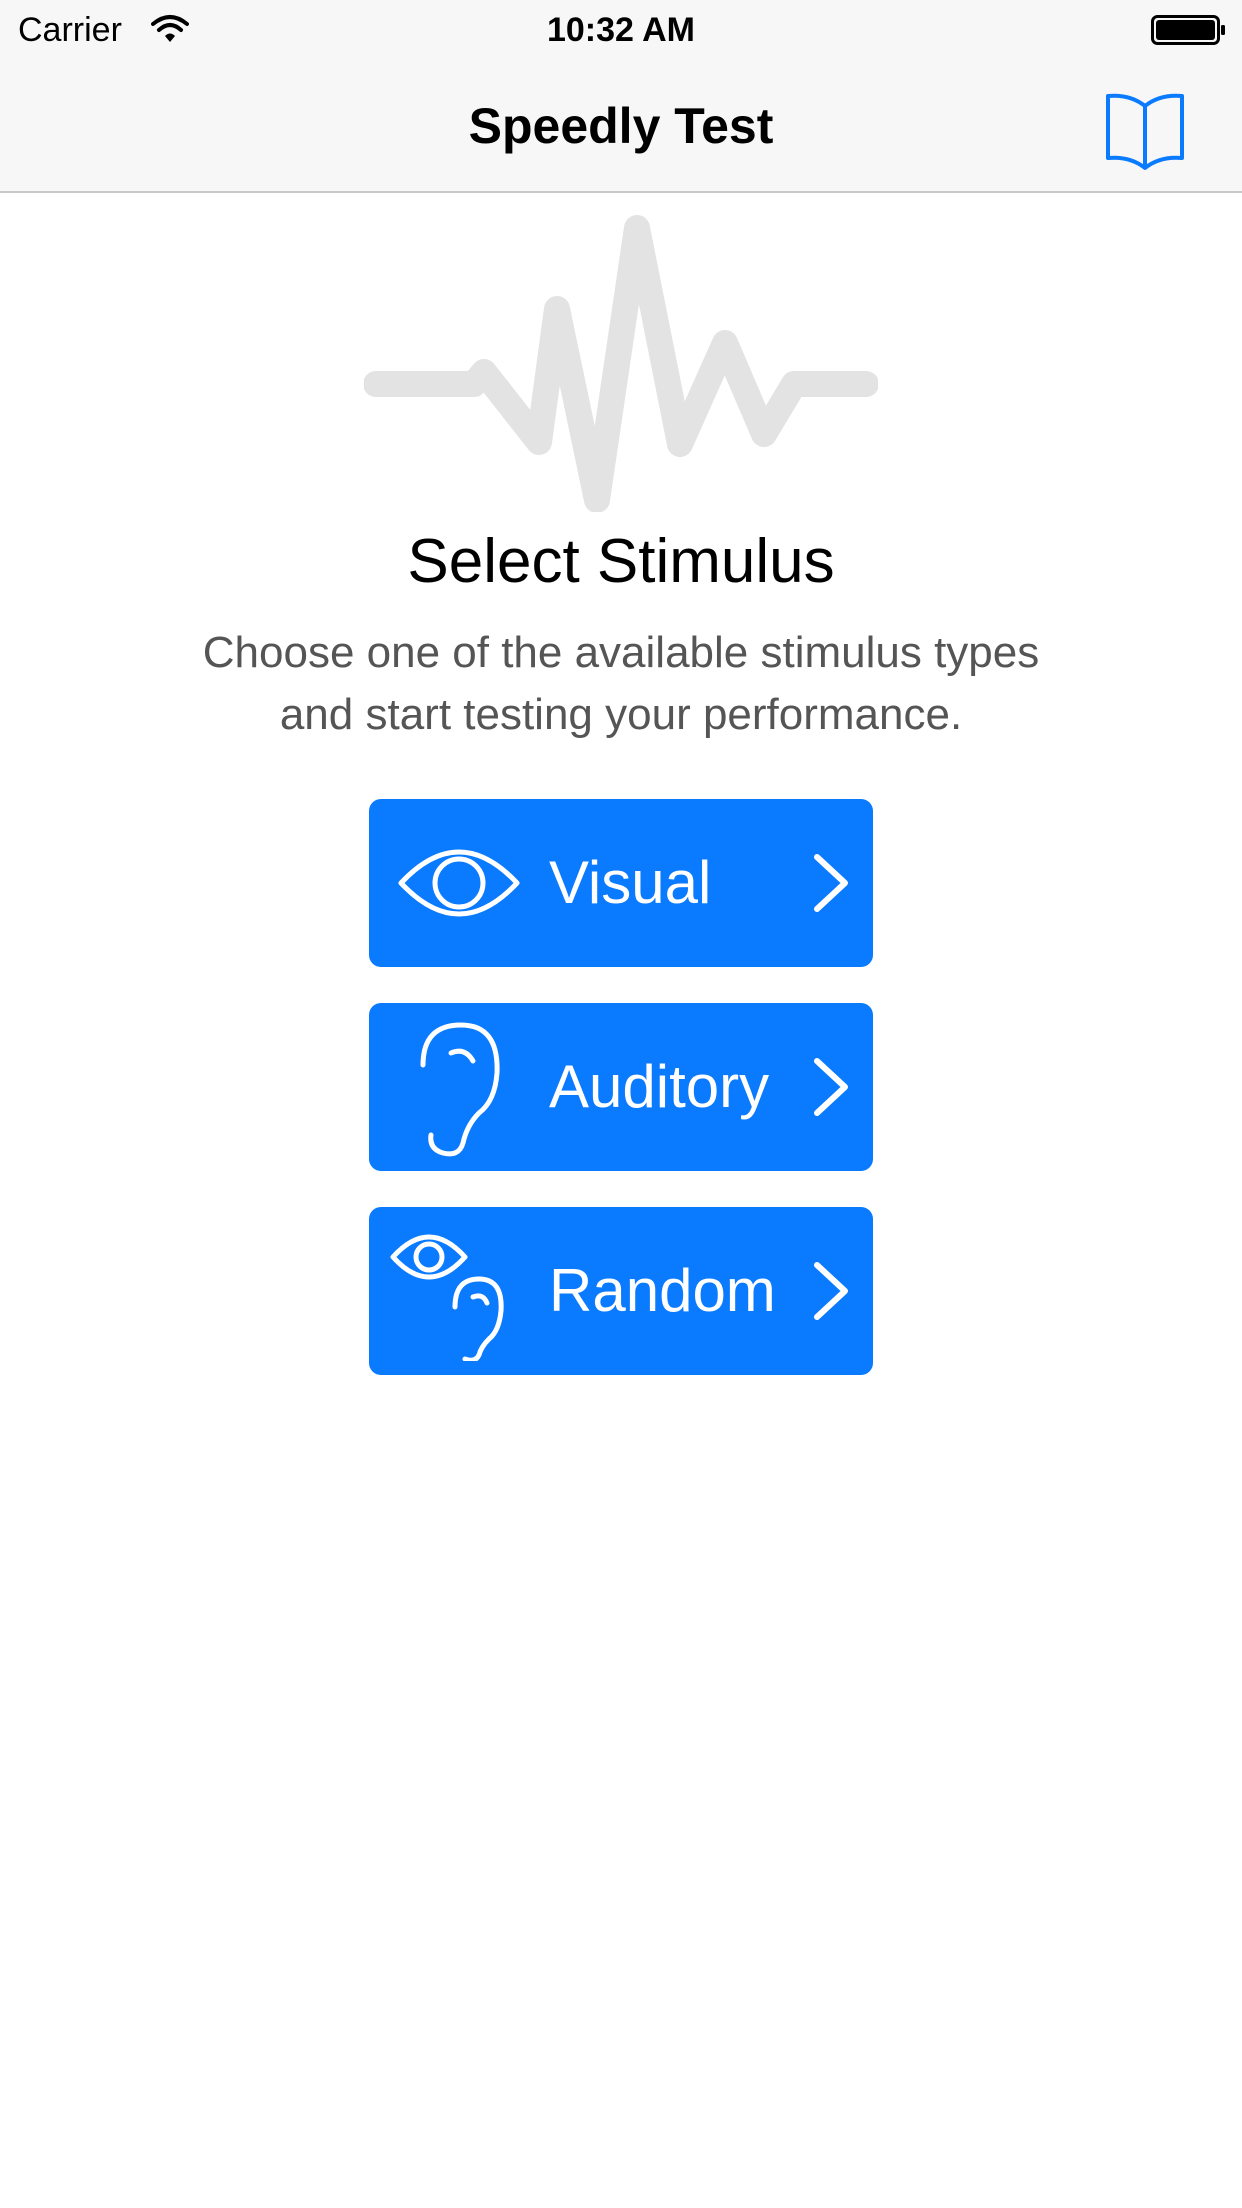  Describe the element at coordinates (621, 363) in the screenshot. I see `waveform-icon` at that location.